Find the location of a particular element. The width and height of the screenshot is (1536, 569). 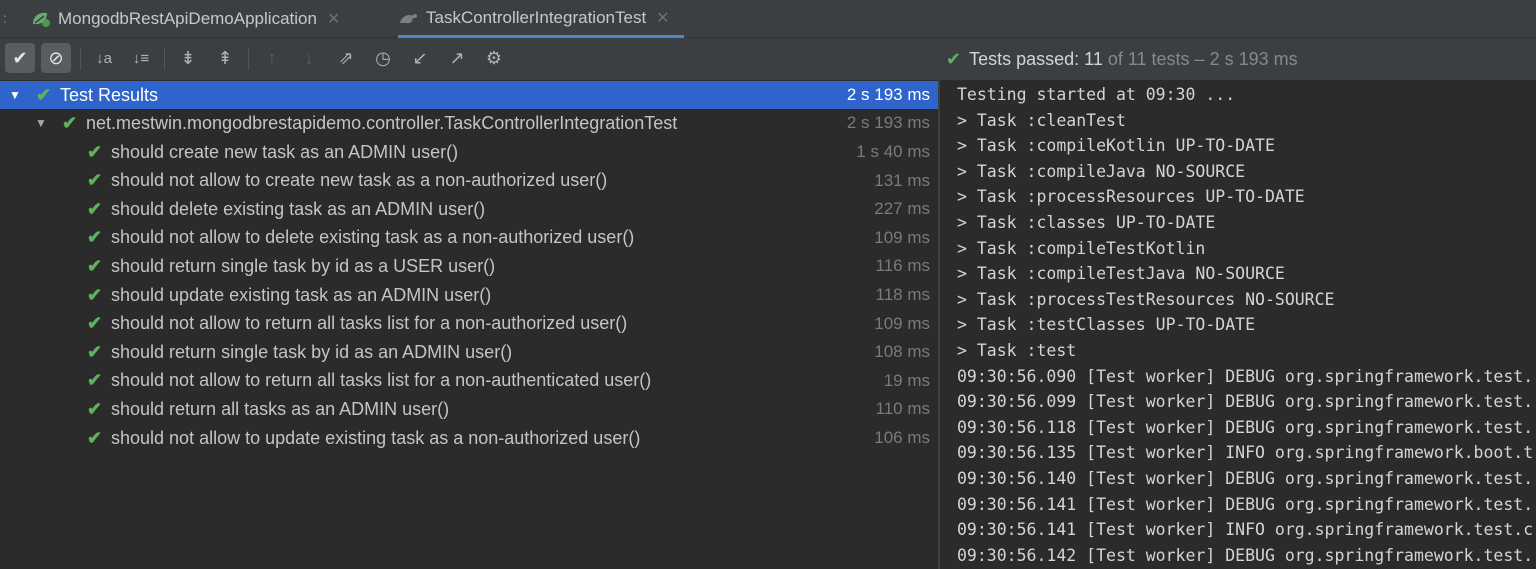

console-line: > Task :compileKotlin UP-TO-DATE is located at coordinates (1116, 146).